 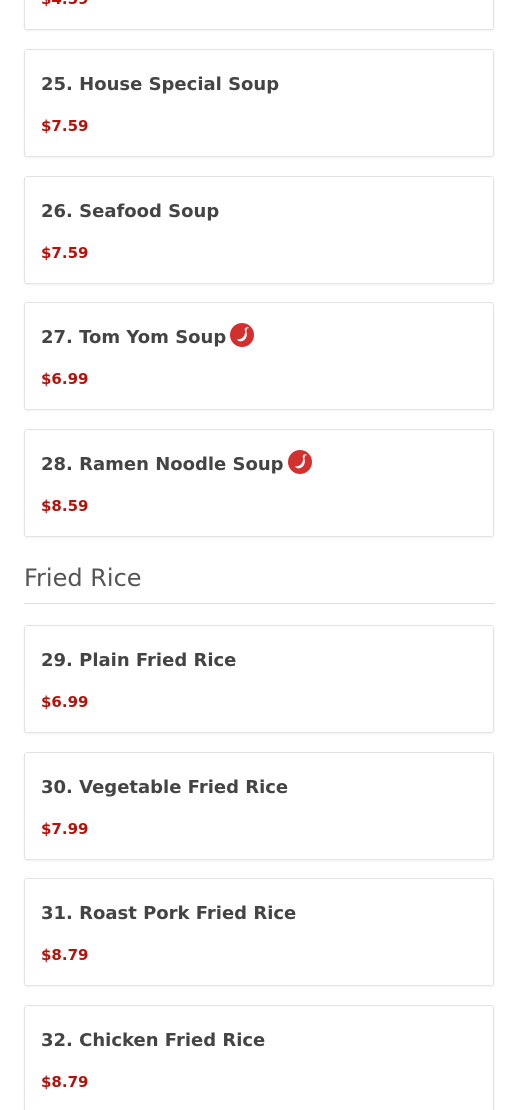 What do you see at coordinates (259, 603) in the screenshot?
I see `section-divider` at bounding box center [259, 603].